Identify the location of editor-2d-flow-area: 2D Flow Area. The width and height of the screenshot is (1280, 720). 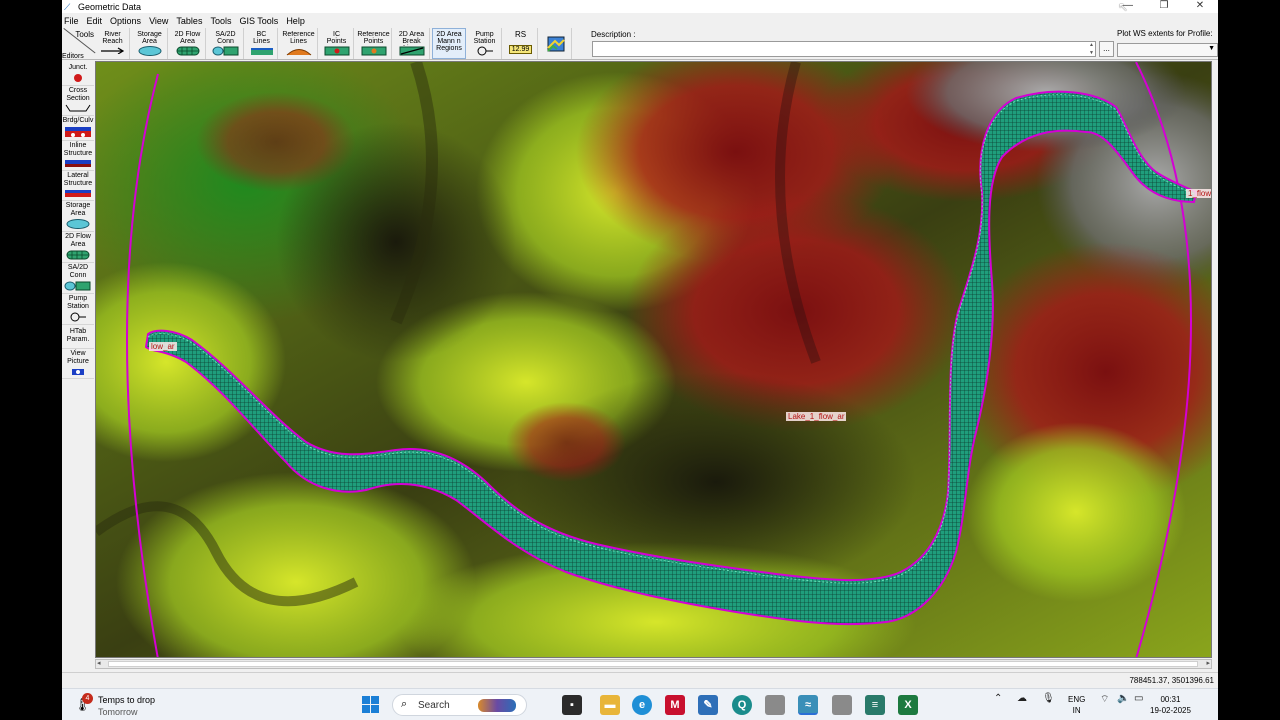
(78, 247).